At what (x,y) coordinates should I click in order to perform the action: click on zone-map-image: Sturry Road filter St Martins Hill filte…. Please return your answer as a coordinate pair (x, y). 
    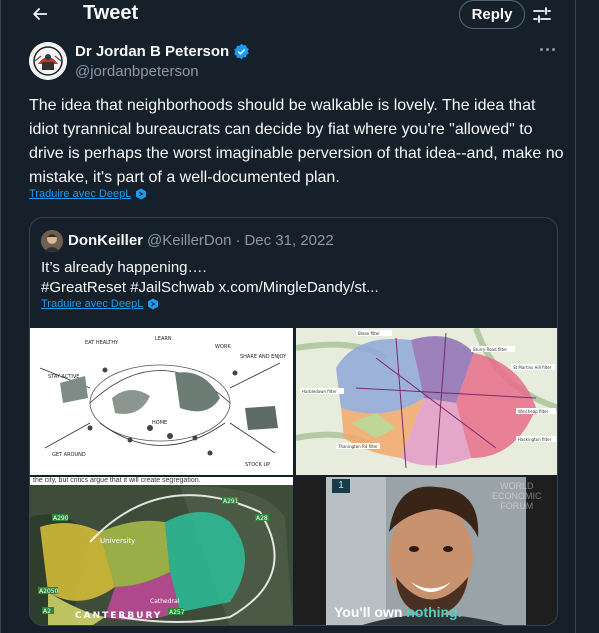
    Looking at the image, I should click on (426, 401).